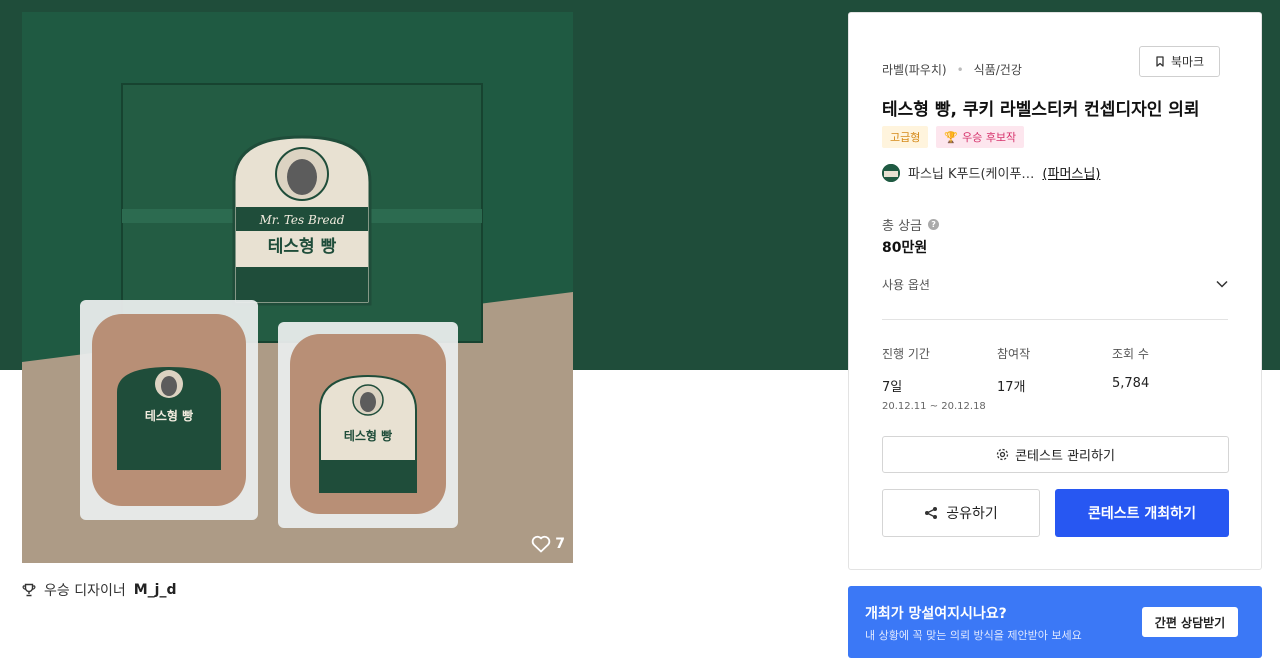 This screenshot has height=662, width=1280. What do you see at coordinates (85, 591) in the screenshot?
I see `winner-prefix: 우승 디자이너` at bounding box center [85, 591].